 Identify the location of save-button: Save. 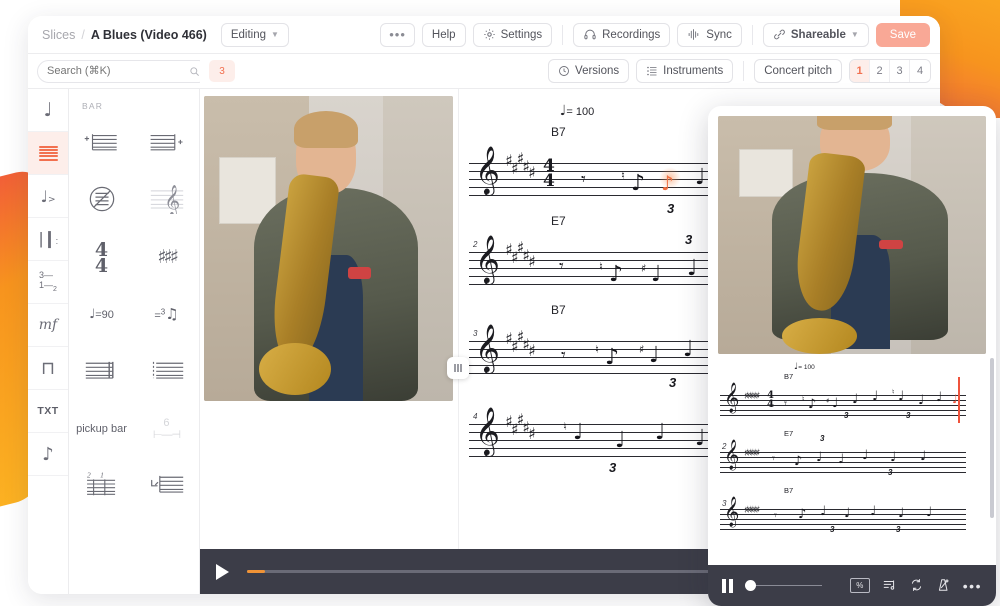
(902, 34).